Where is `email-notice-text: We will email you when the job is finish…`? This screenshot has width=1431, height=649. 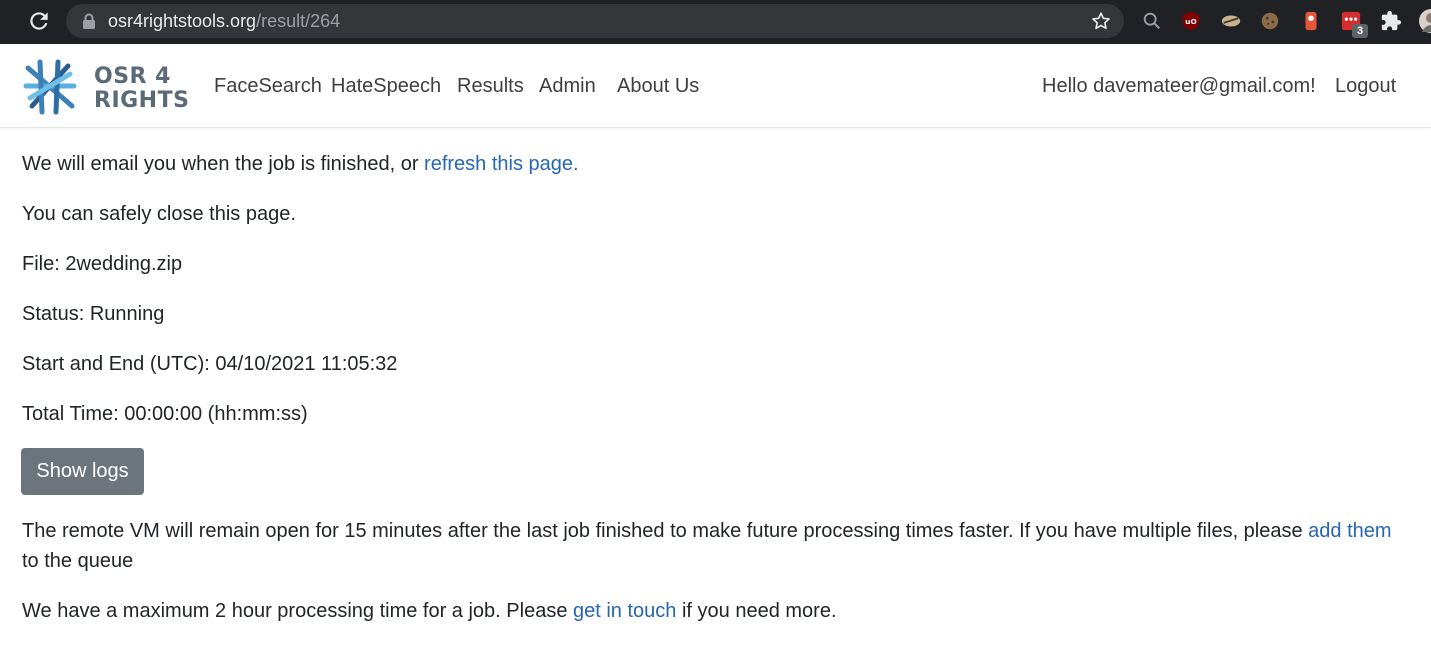
email-notice-text: We will email you when the job is finish… is located at coordinates (223, 164).